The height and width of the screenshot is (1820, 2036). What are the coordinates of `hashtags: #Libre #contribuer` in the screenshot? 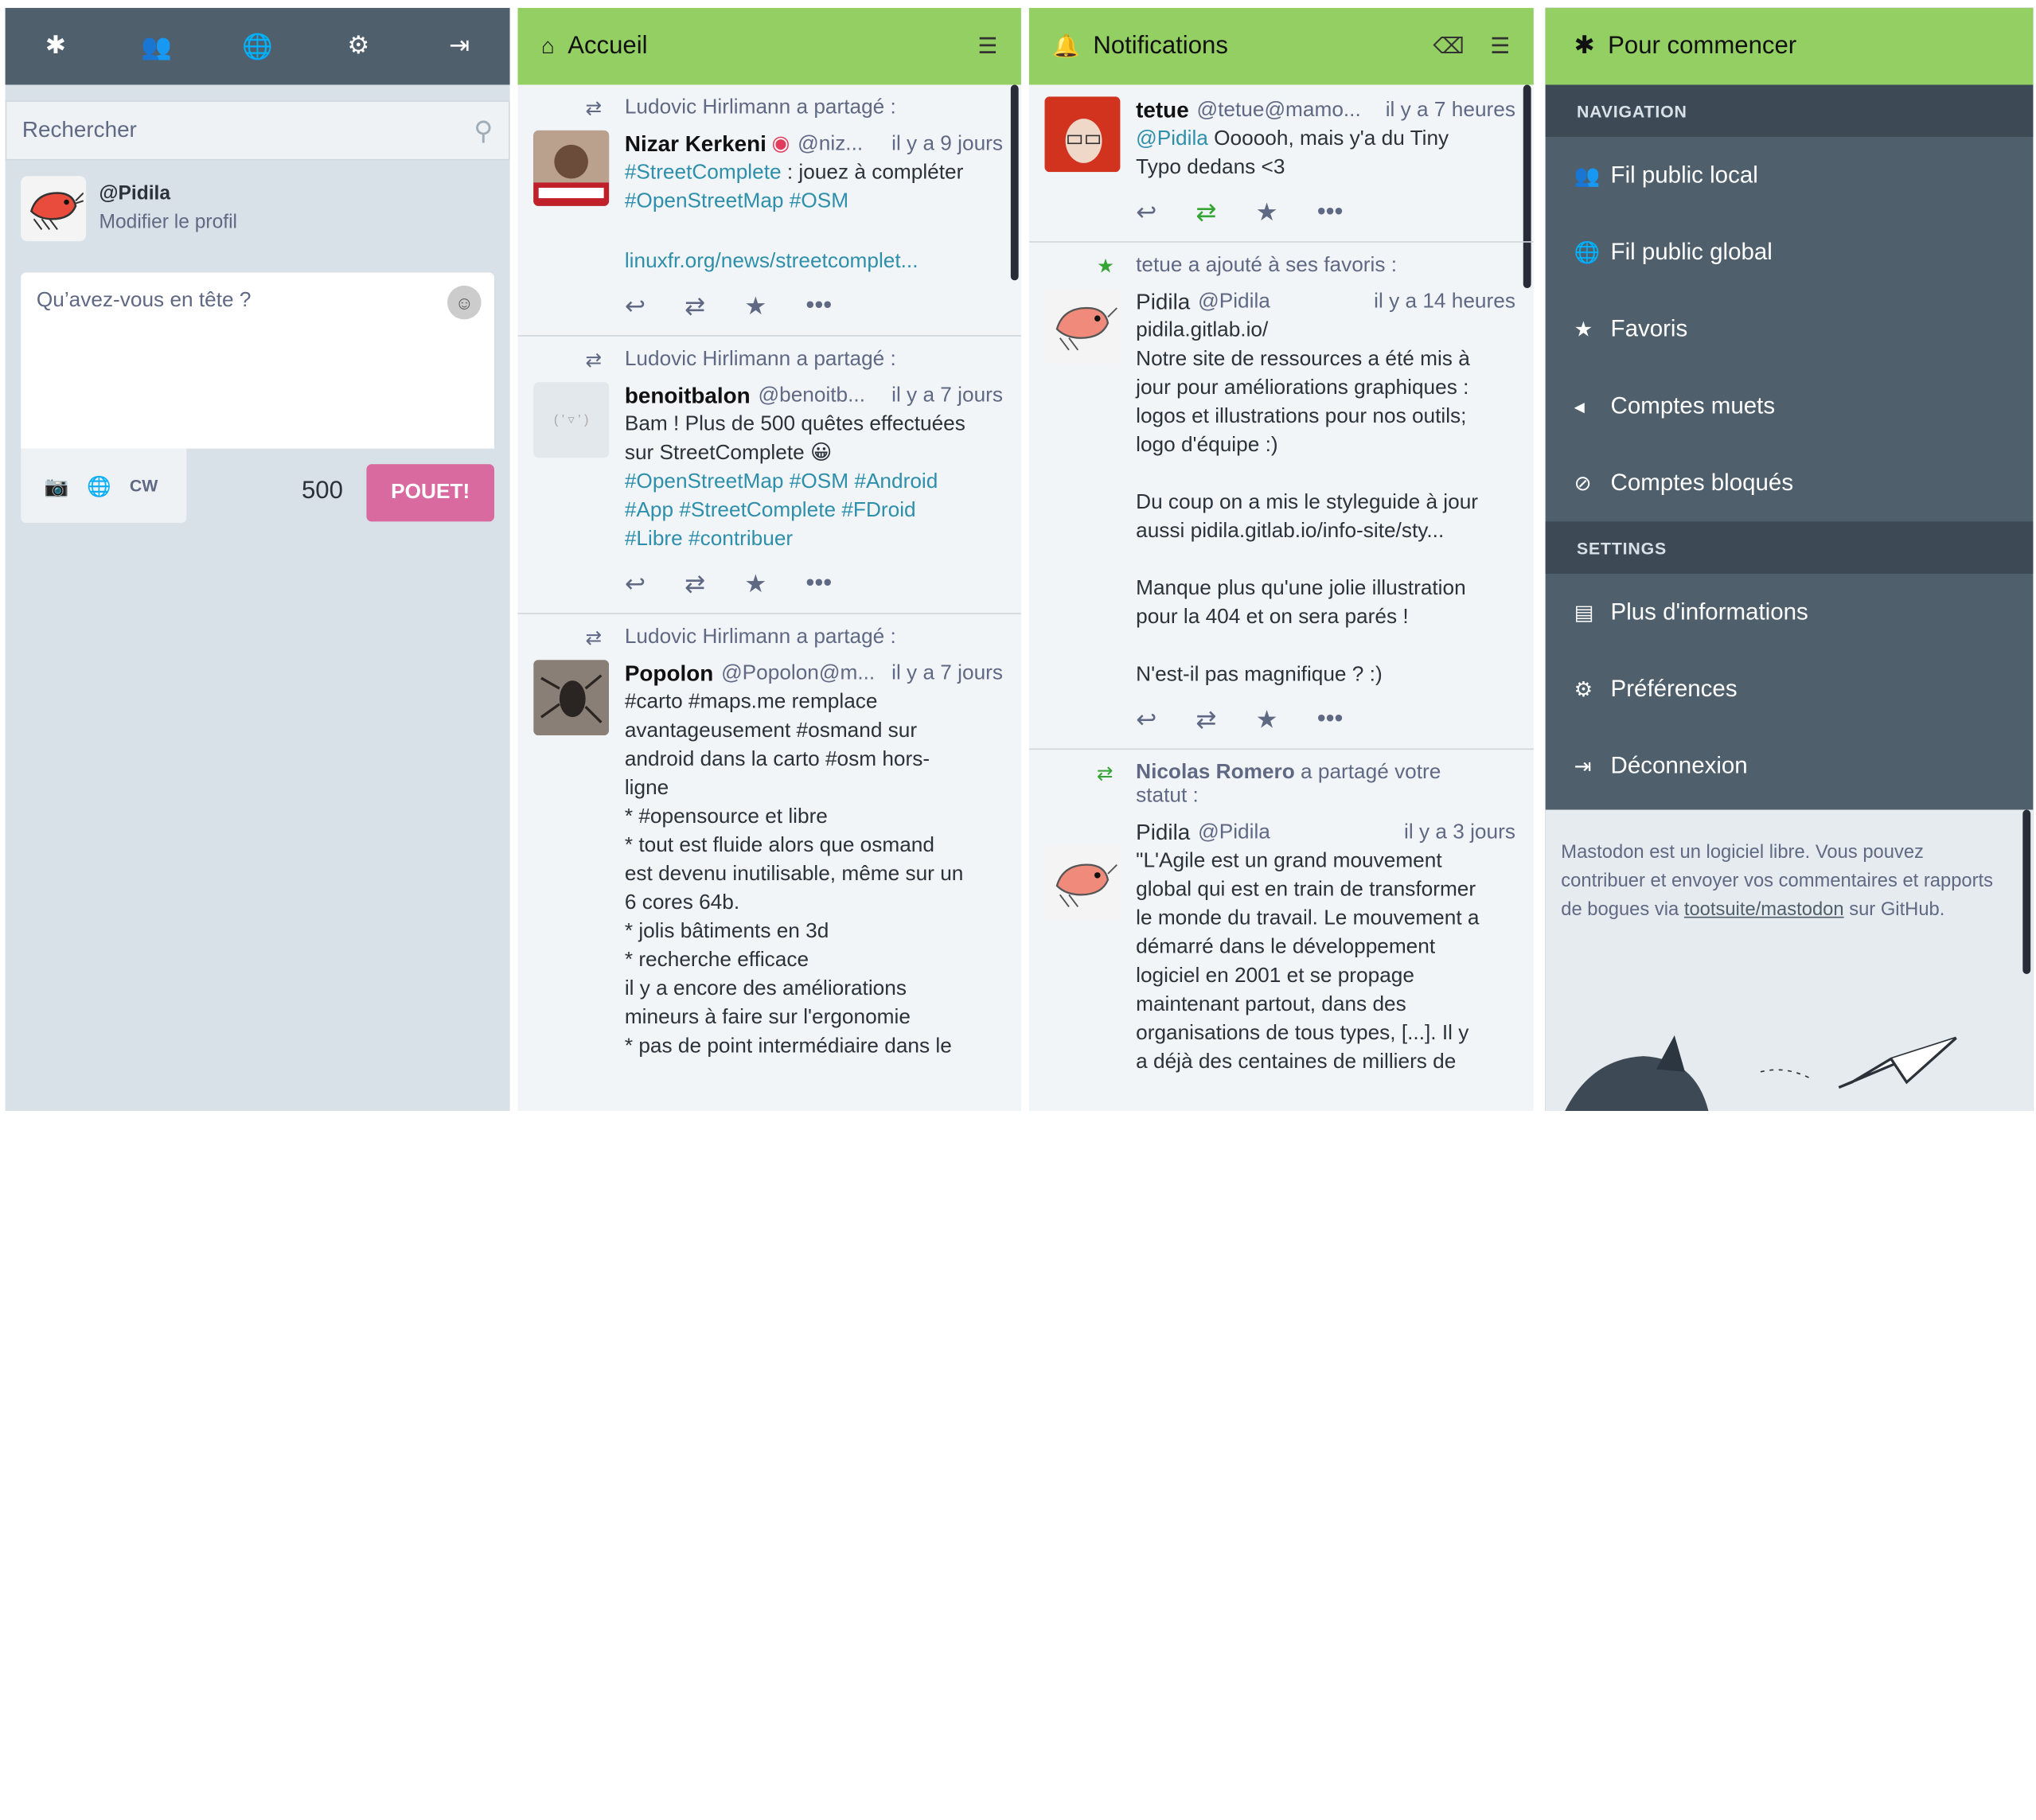 It's located at (814, 539).